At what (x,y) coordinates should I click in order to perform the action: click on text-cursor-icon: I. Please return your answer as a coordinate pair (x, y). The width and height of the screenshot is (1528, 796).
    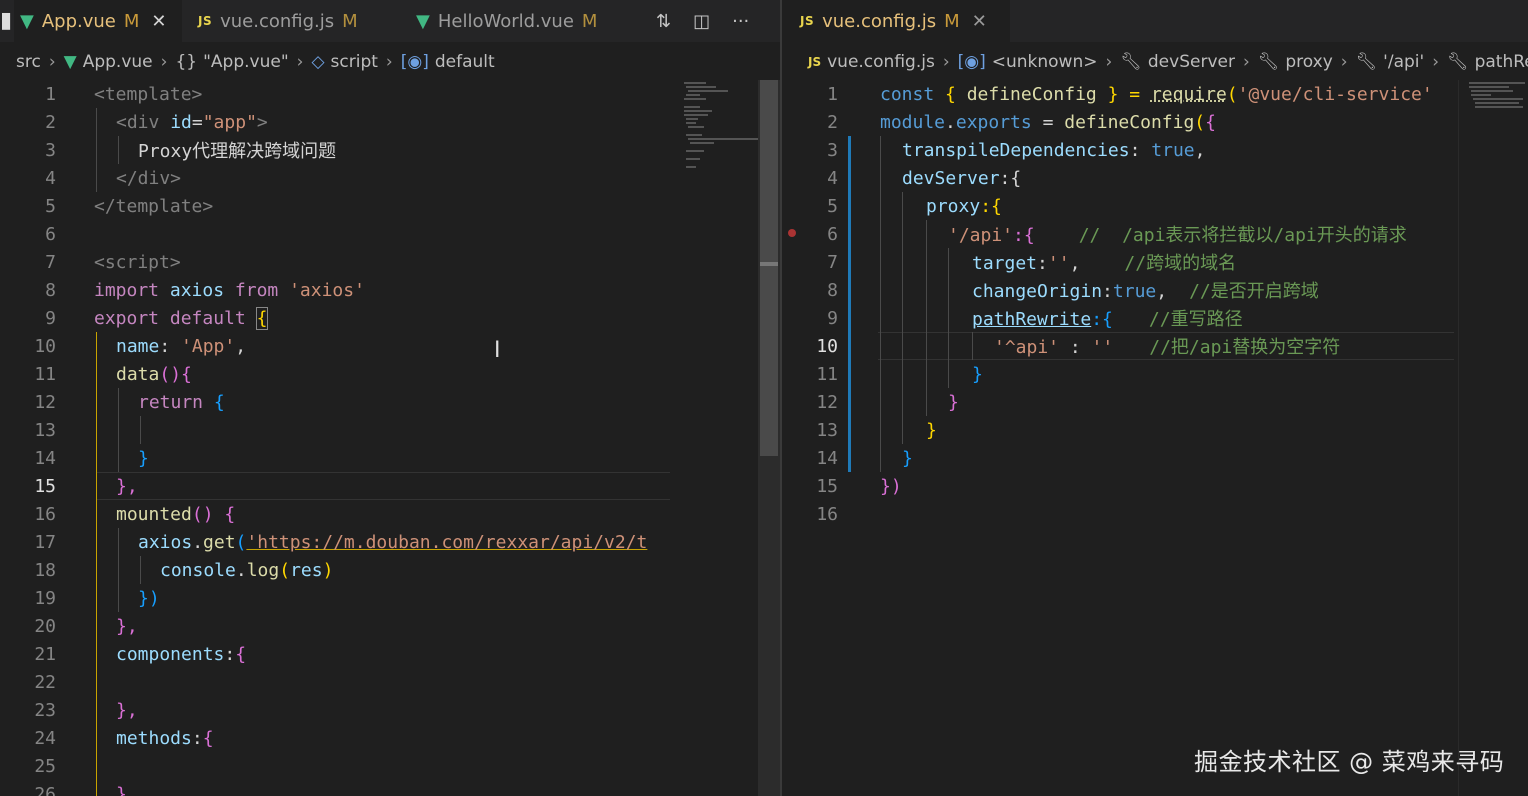
    Looking at the image, I should click on (497, 350).